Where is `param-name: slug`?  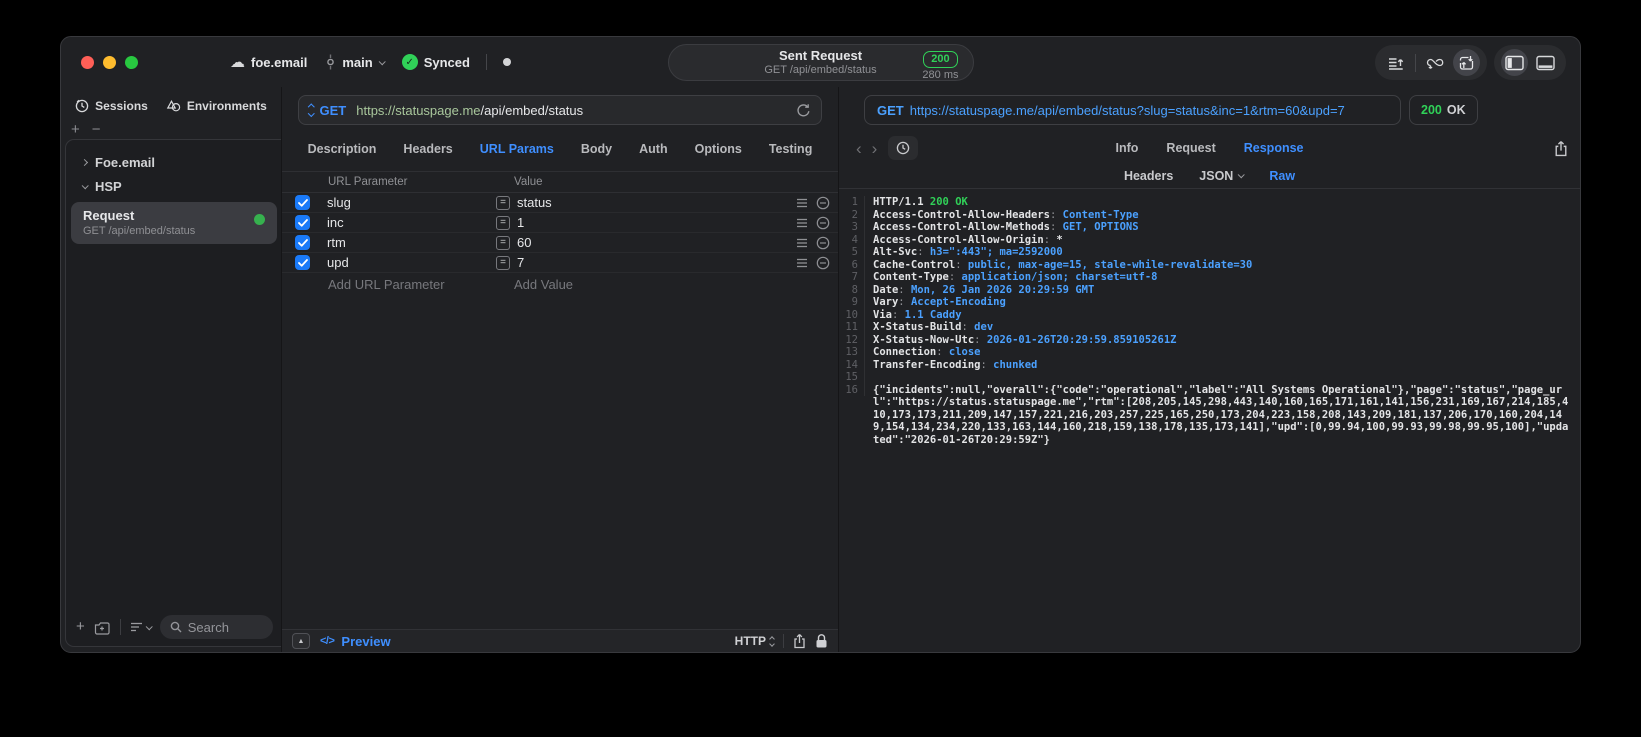 param-name: slug is located at coordinates (411, 202).